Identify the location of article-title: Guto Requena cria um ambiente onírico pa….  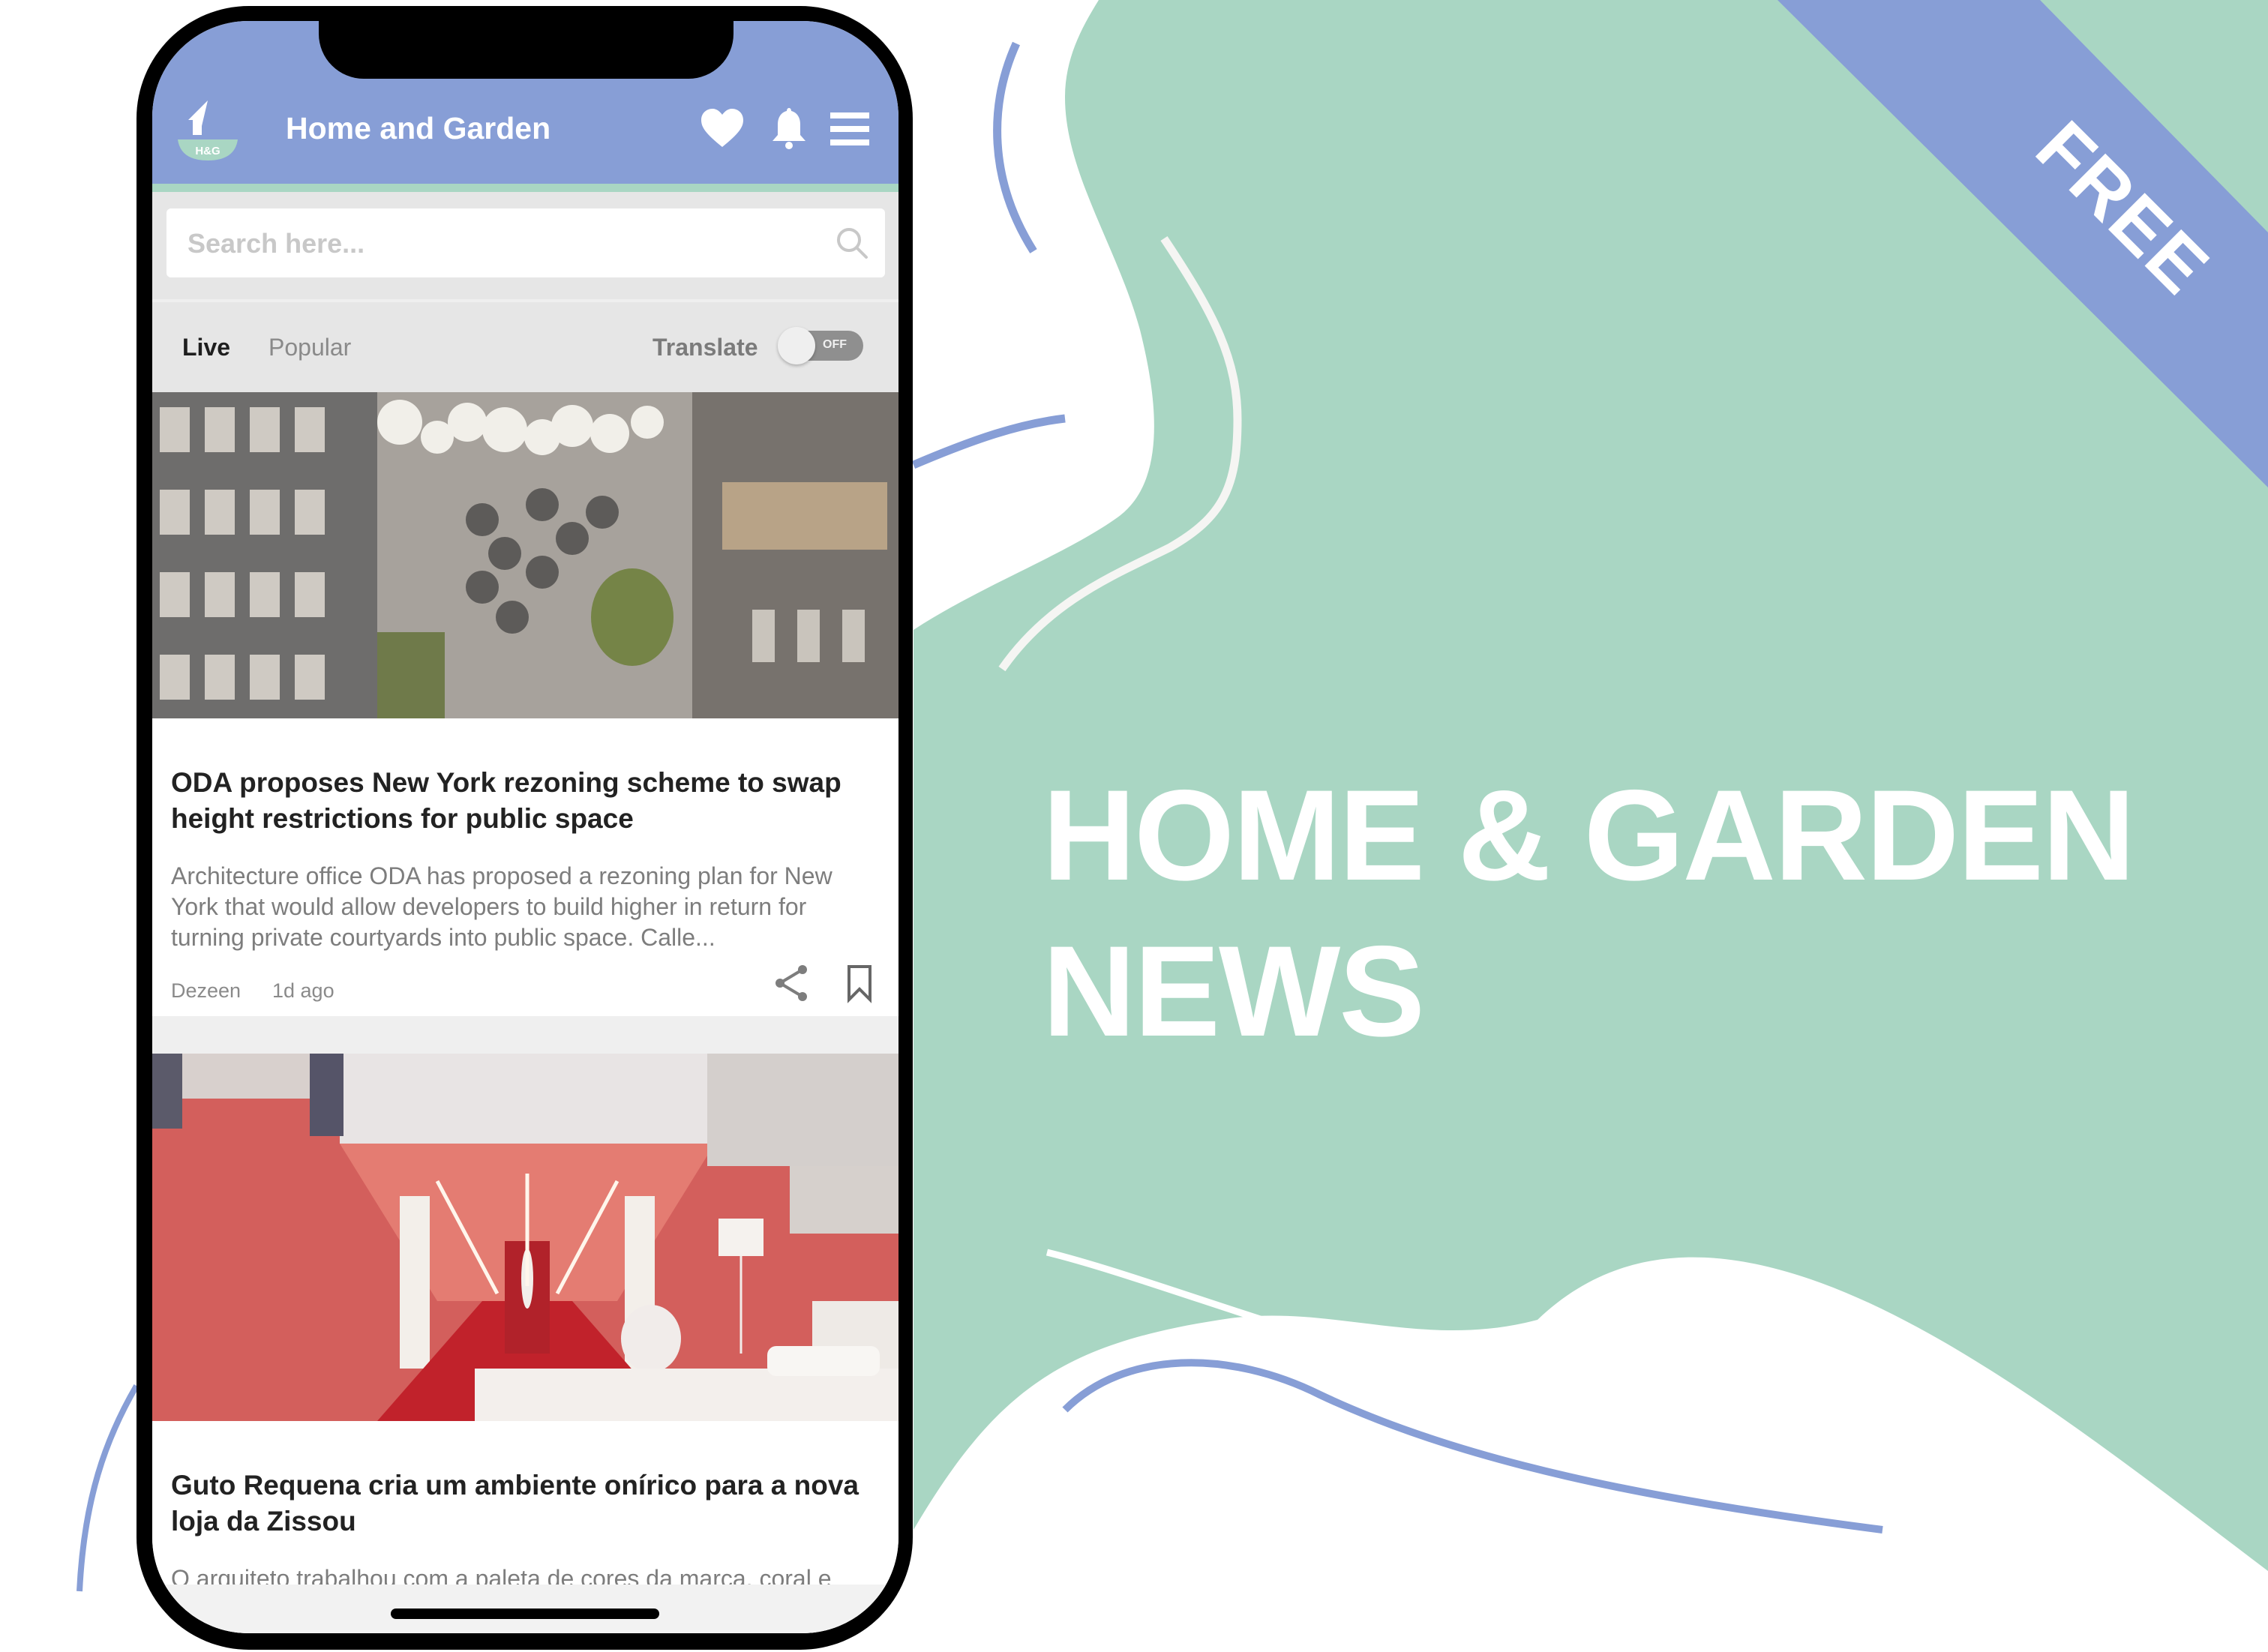
(523, 1504).